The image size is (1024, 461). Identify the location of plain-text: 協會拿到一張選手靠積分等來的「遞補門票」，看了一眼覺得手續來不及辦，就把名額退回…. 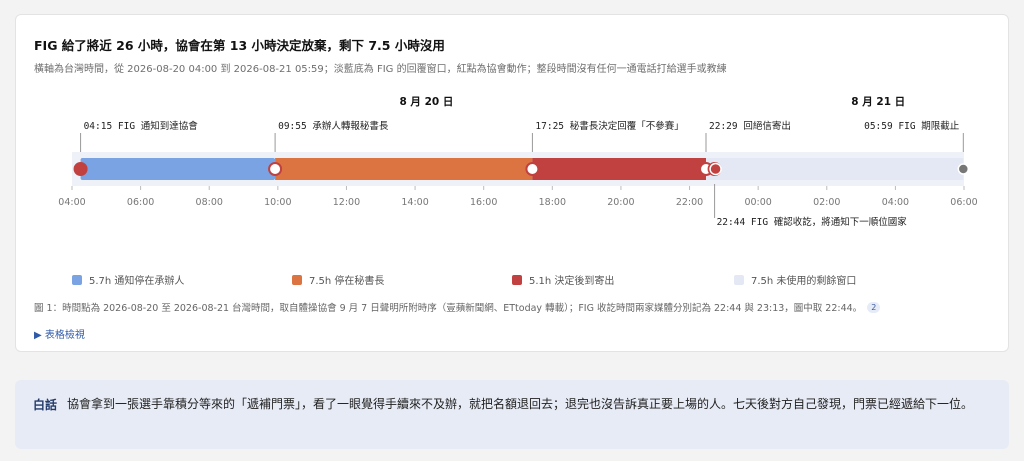
(520, 404).